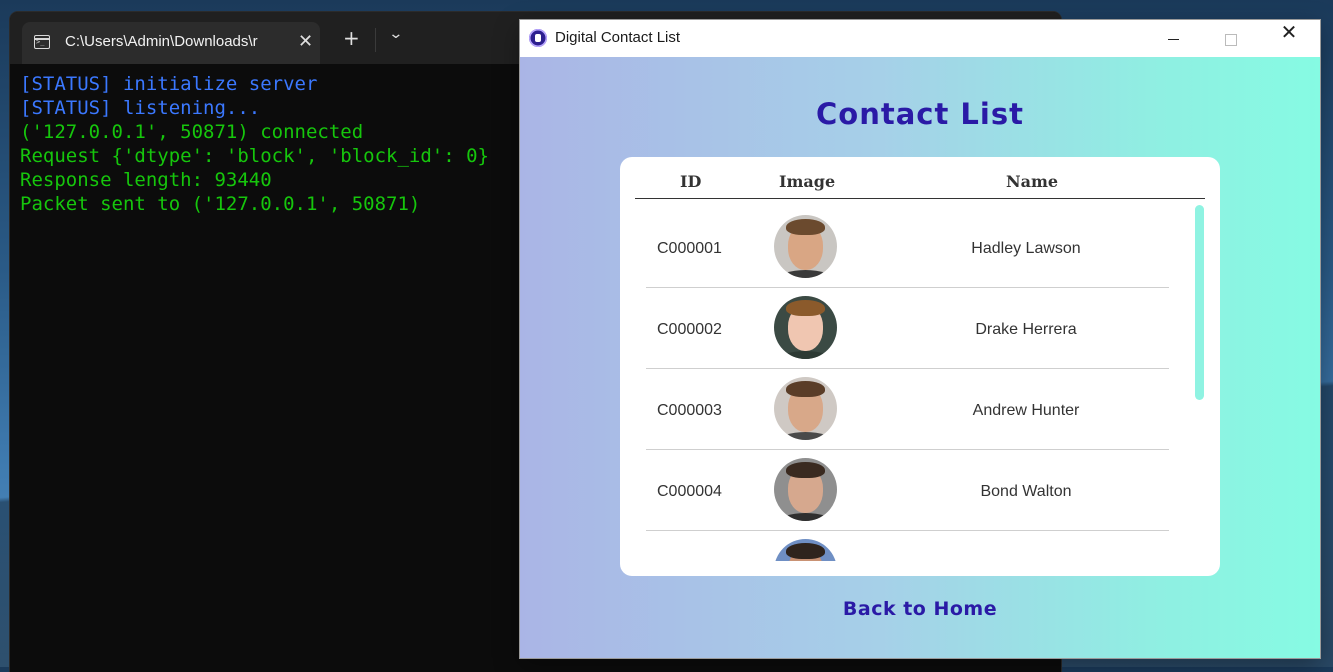 The height and width of the screenshot is (672, 1333). Describe the element at coordinates (689, 248) in the screenshot. I see `contact-id: C000001` at that location.